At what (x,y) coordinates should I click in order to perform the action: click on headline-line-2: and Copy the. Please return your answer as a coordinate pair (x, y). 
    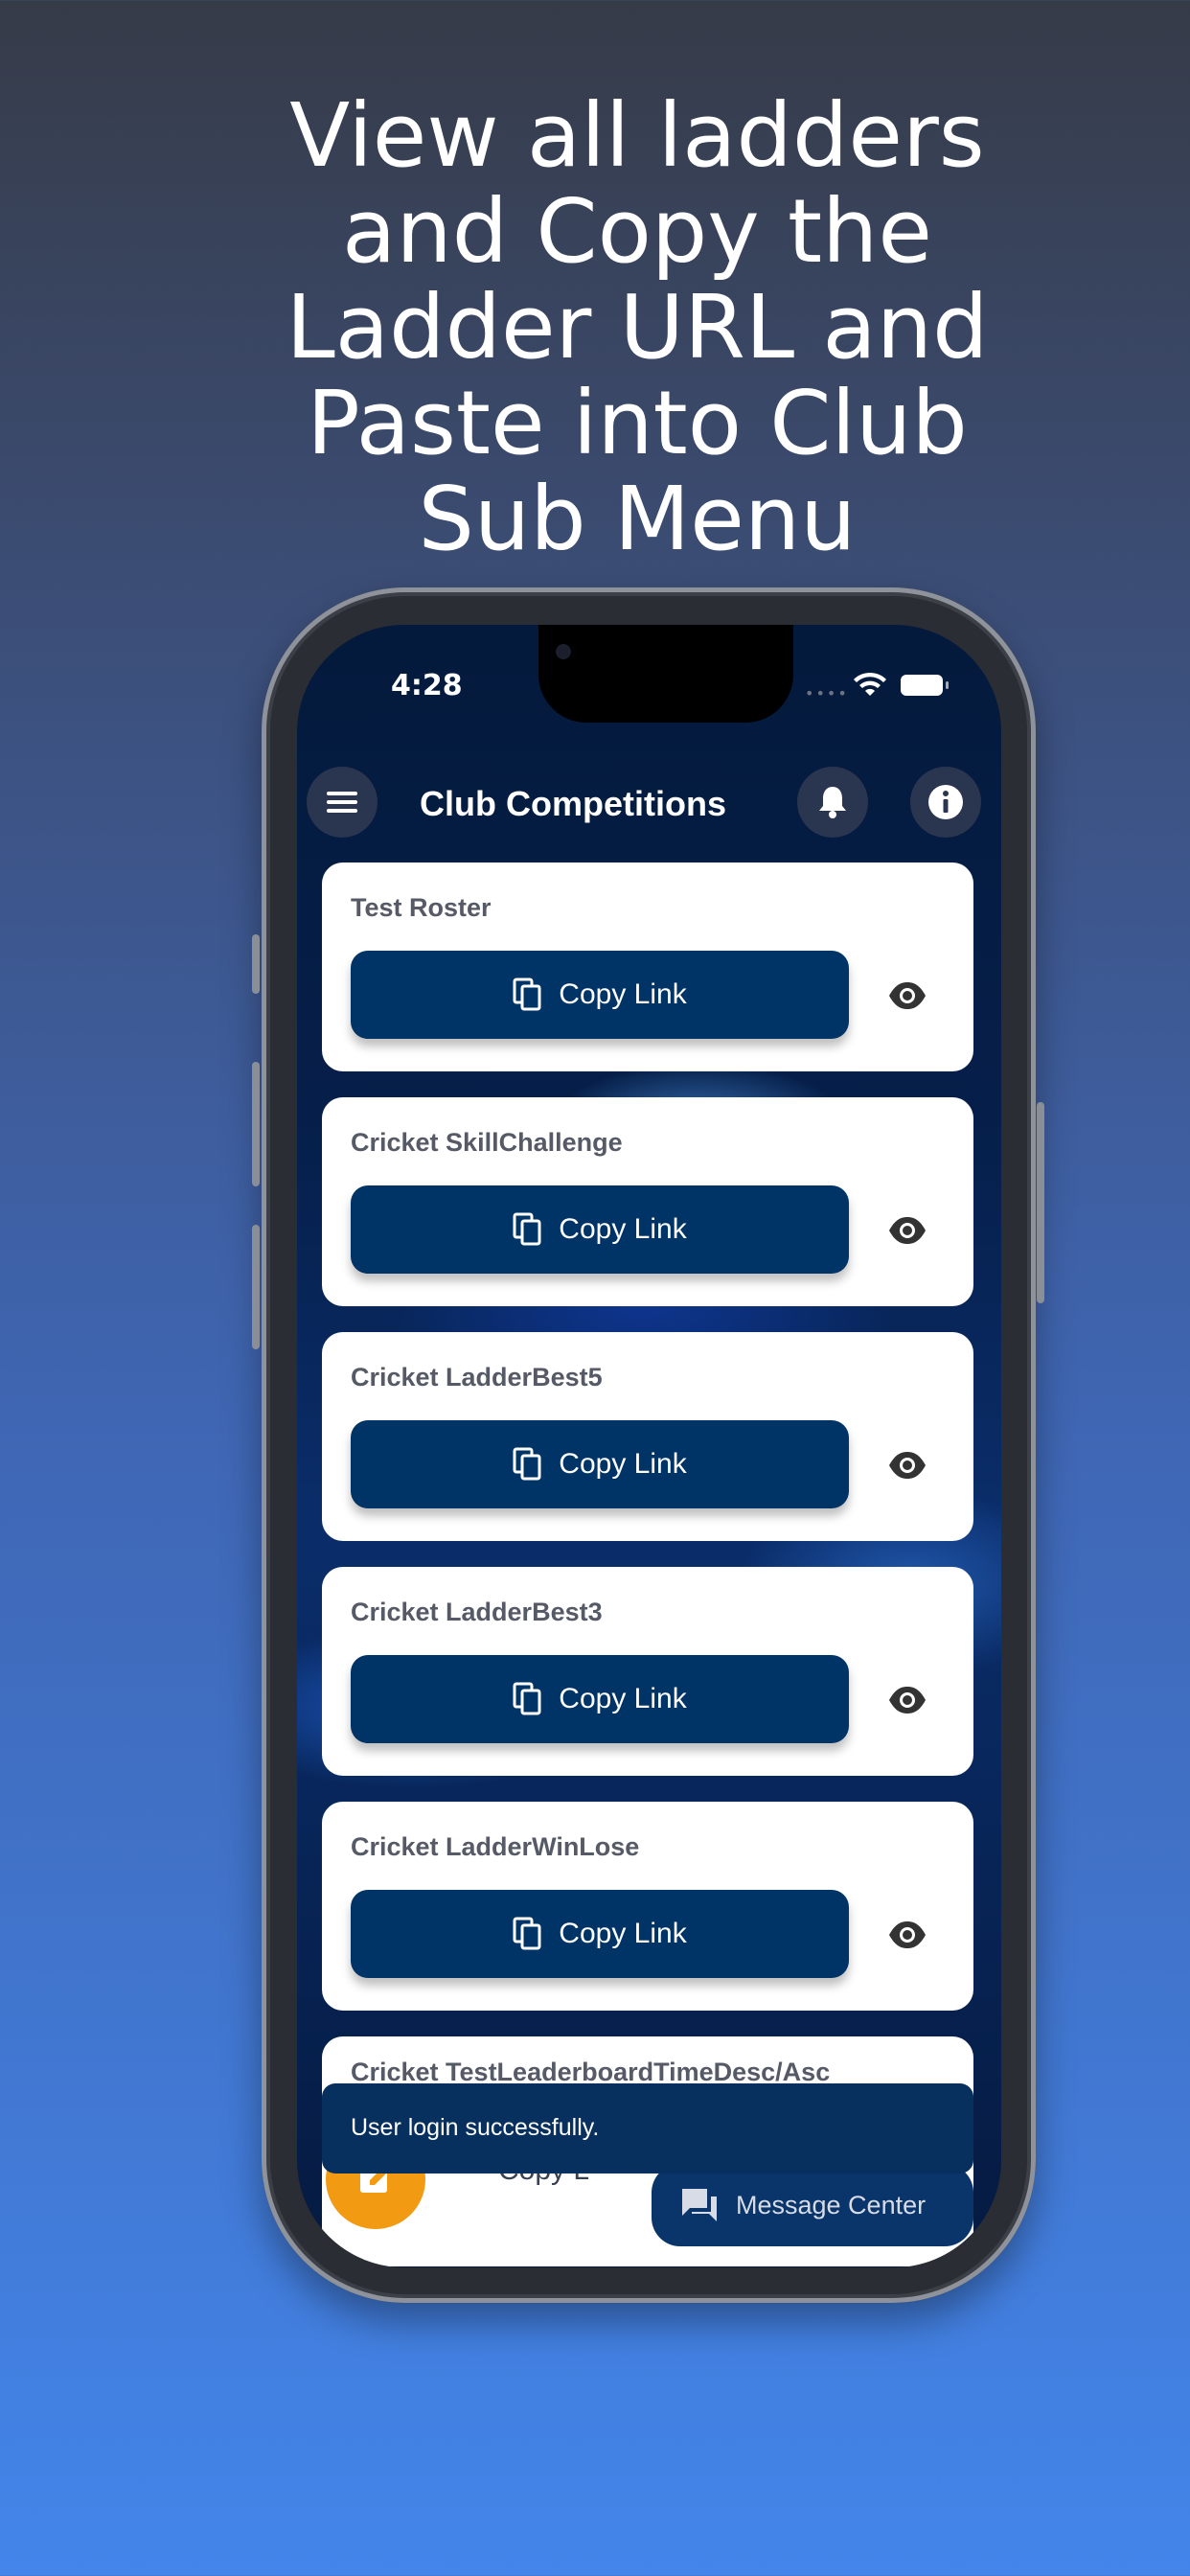
    Looking at the image, I should click on (637, 231).